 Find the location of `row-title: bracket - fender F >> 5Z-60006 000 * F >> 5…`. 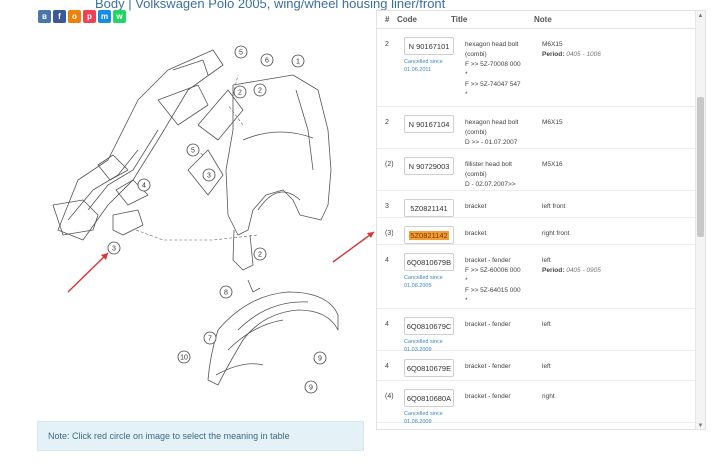

row-title: bracket - fender F >> 5Z-60006 000 * F >> 5… is located at coordinates (493, 280).